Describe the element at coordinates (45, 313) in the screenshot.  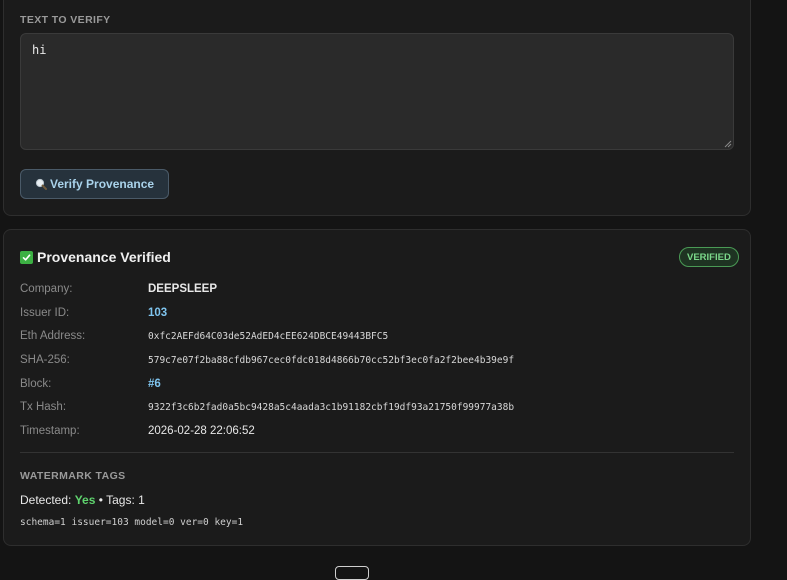
I see `detail-key: Issuer ID:` at that location.